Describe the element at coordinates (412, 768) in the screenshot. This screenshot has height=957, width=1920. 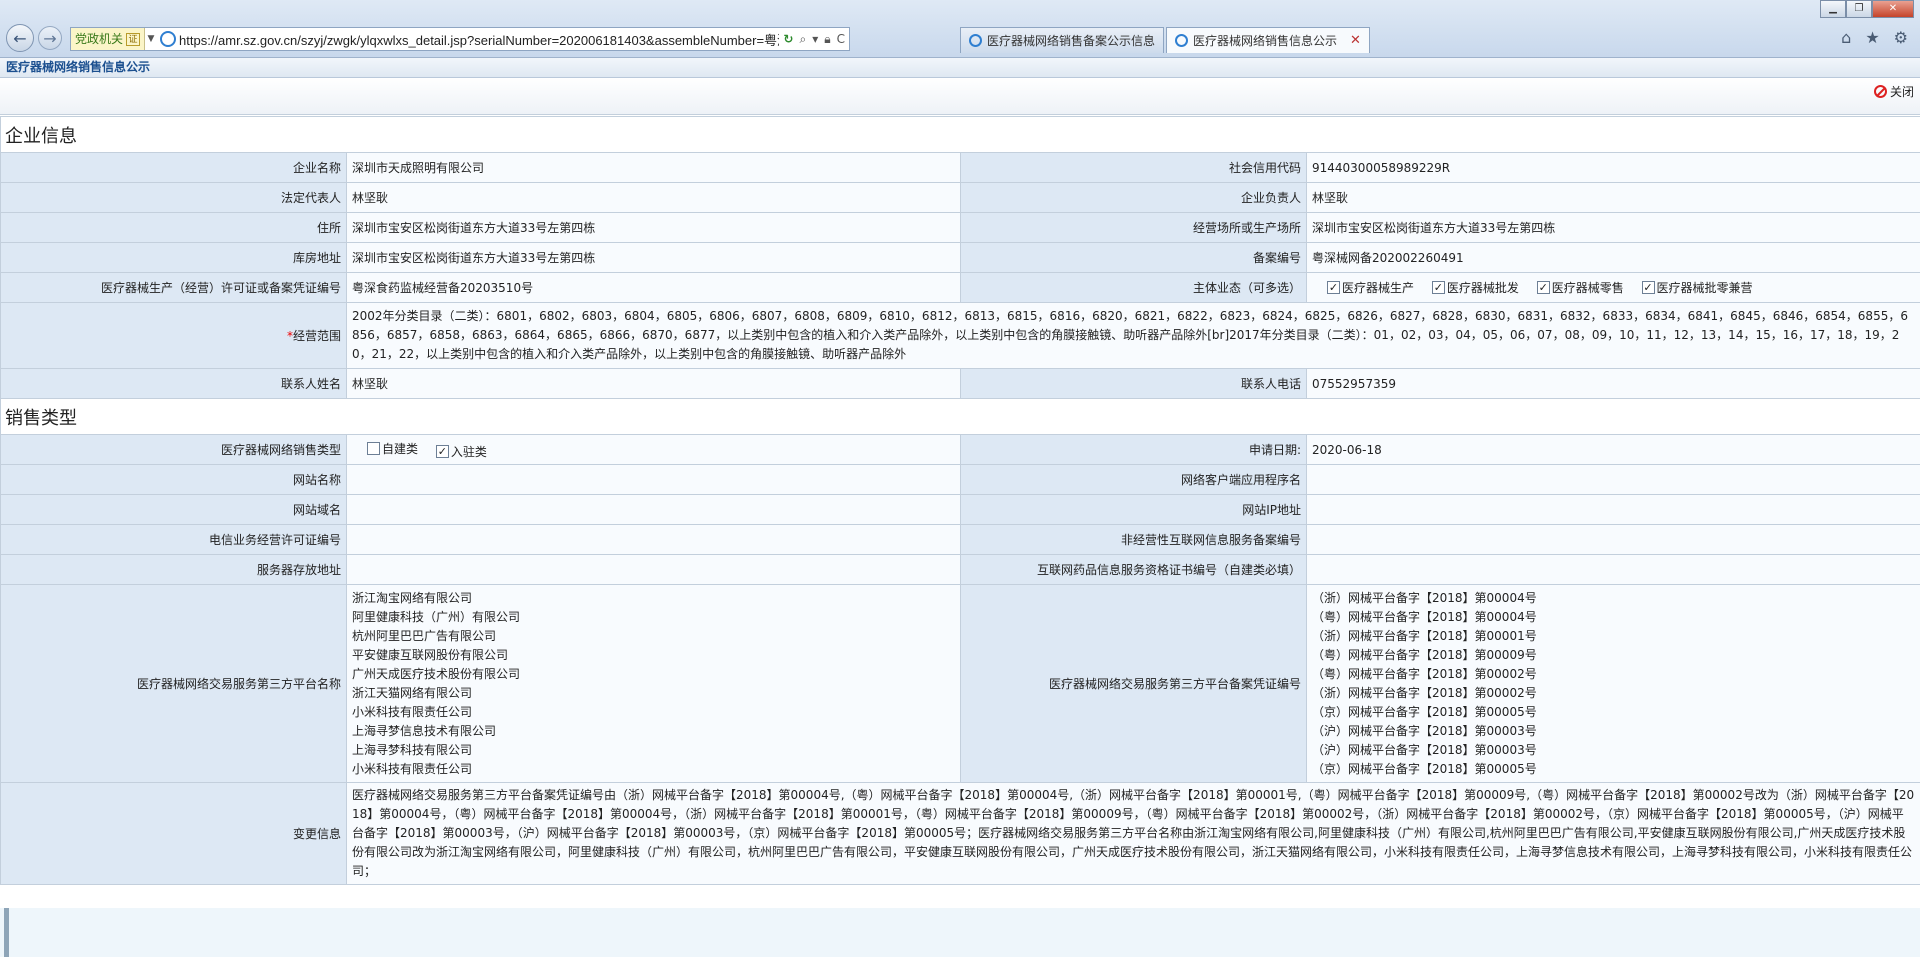
I see `list-item: 小米科技有限责任公司` at that location.